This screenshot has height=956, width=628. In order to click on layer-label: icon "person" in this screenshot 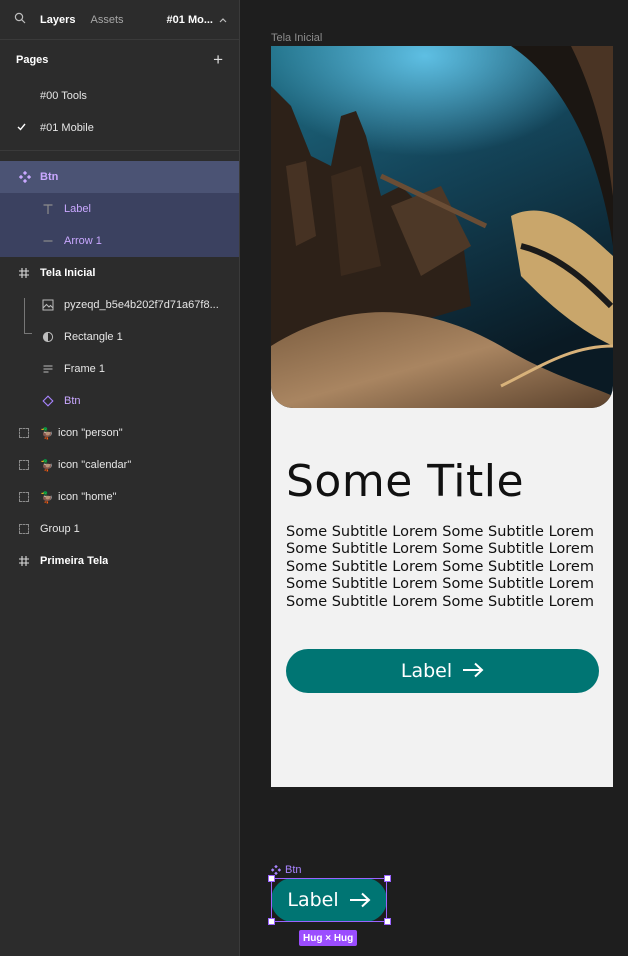, I will do `click(90, 433)`.